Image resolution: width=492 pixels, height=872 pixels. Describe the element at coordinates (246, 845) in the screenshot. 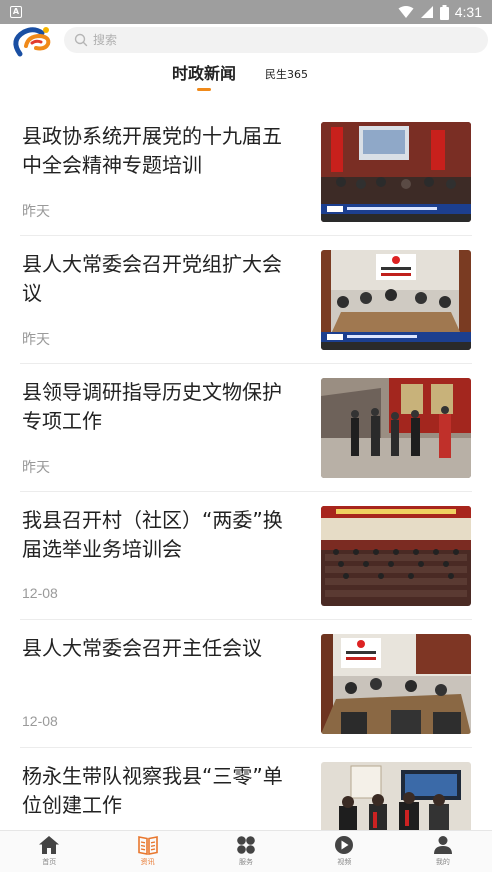

I see `grid-icon` at that location.